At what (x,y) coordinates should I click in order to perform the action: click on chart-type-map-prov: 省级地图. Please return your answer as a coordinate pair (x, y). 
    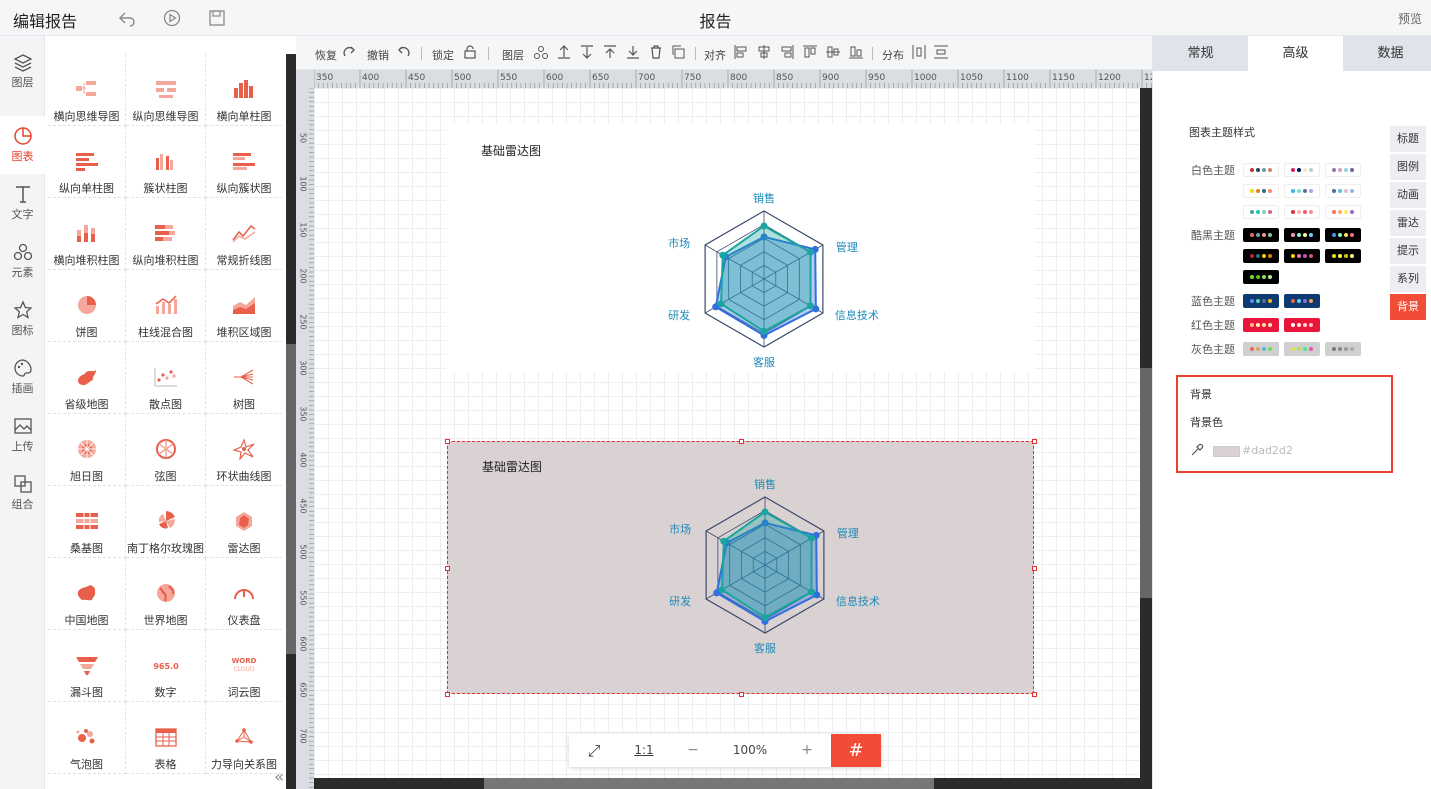
    Looking at the image, I should click on (87, 378).